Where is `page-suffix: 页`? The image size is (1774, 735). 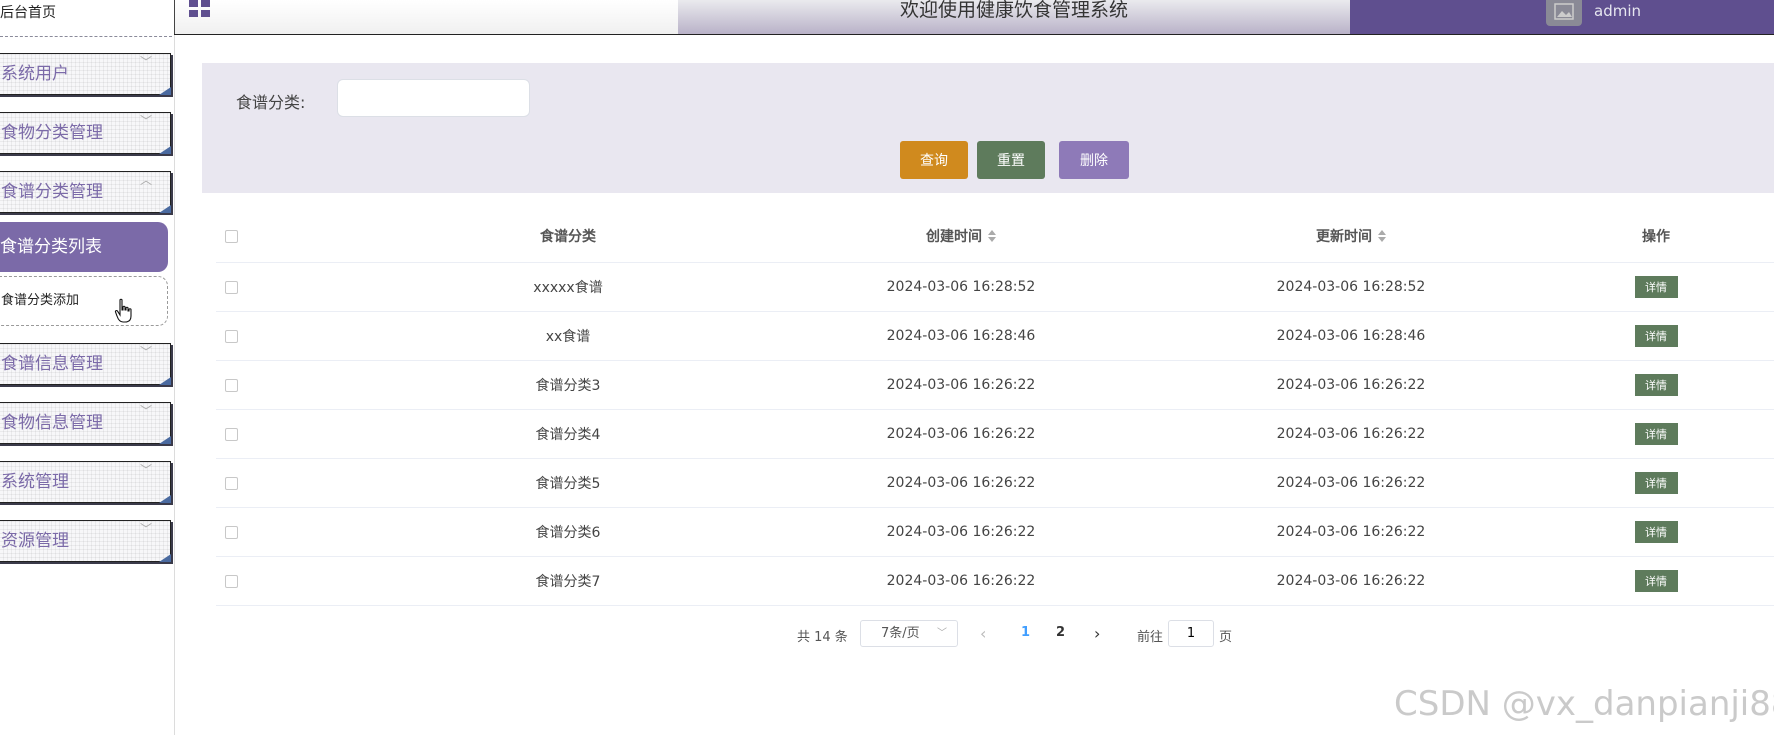 page-suffix: 页 is located at coordinates (1226, 637).